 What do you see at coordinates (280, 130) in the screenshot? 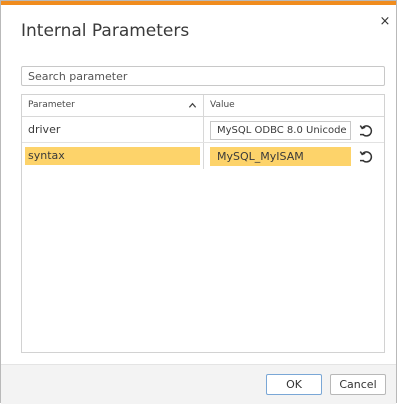
I see `parameter-value-field: MySQL ODBC 8.0 Unicode Dr` at bounding box center [280, 130].